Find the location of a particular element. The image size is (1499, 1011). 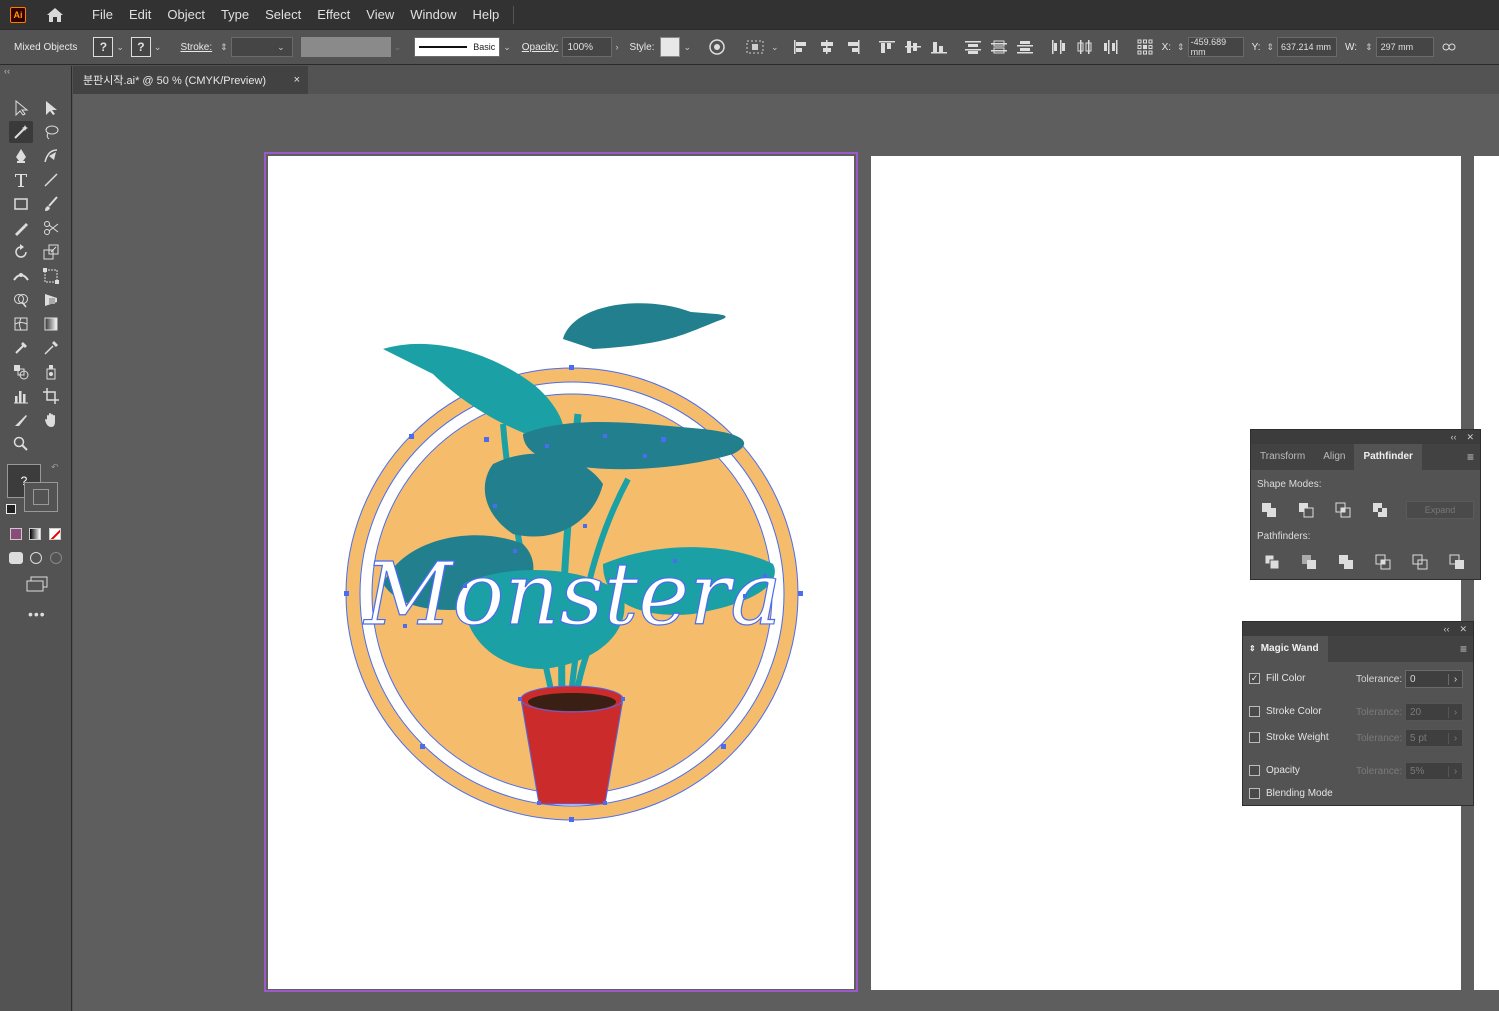

tab-transform: Transform is located at coordinates (1282, 457).